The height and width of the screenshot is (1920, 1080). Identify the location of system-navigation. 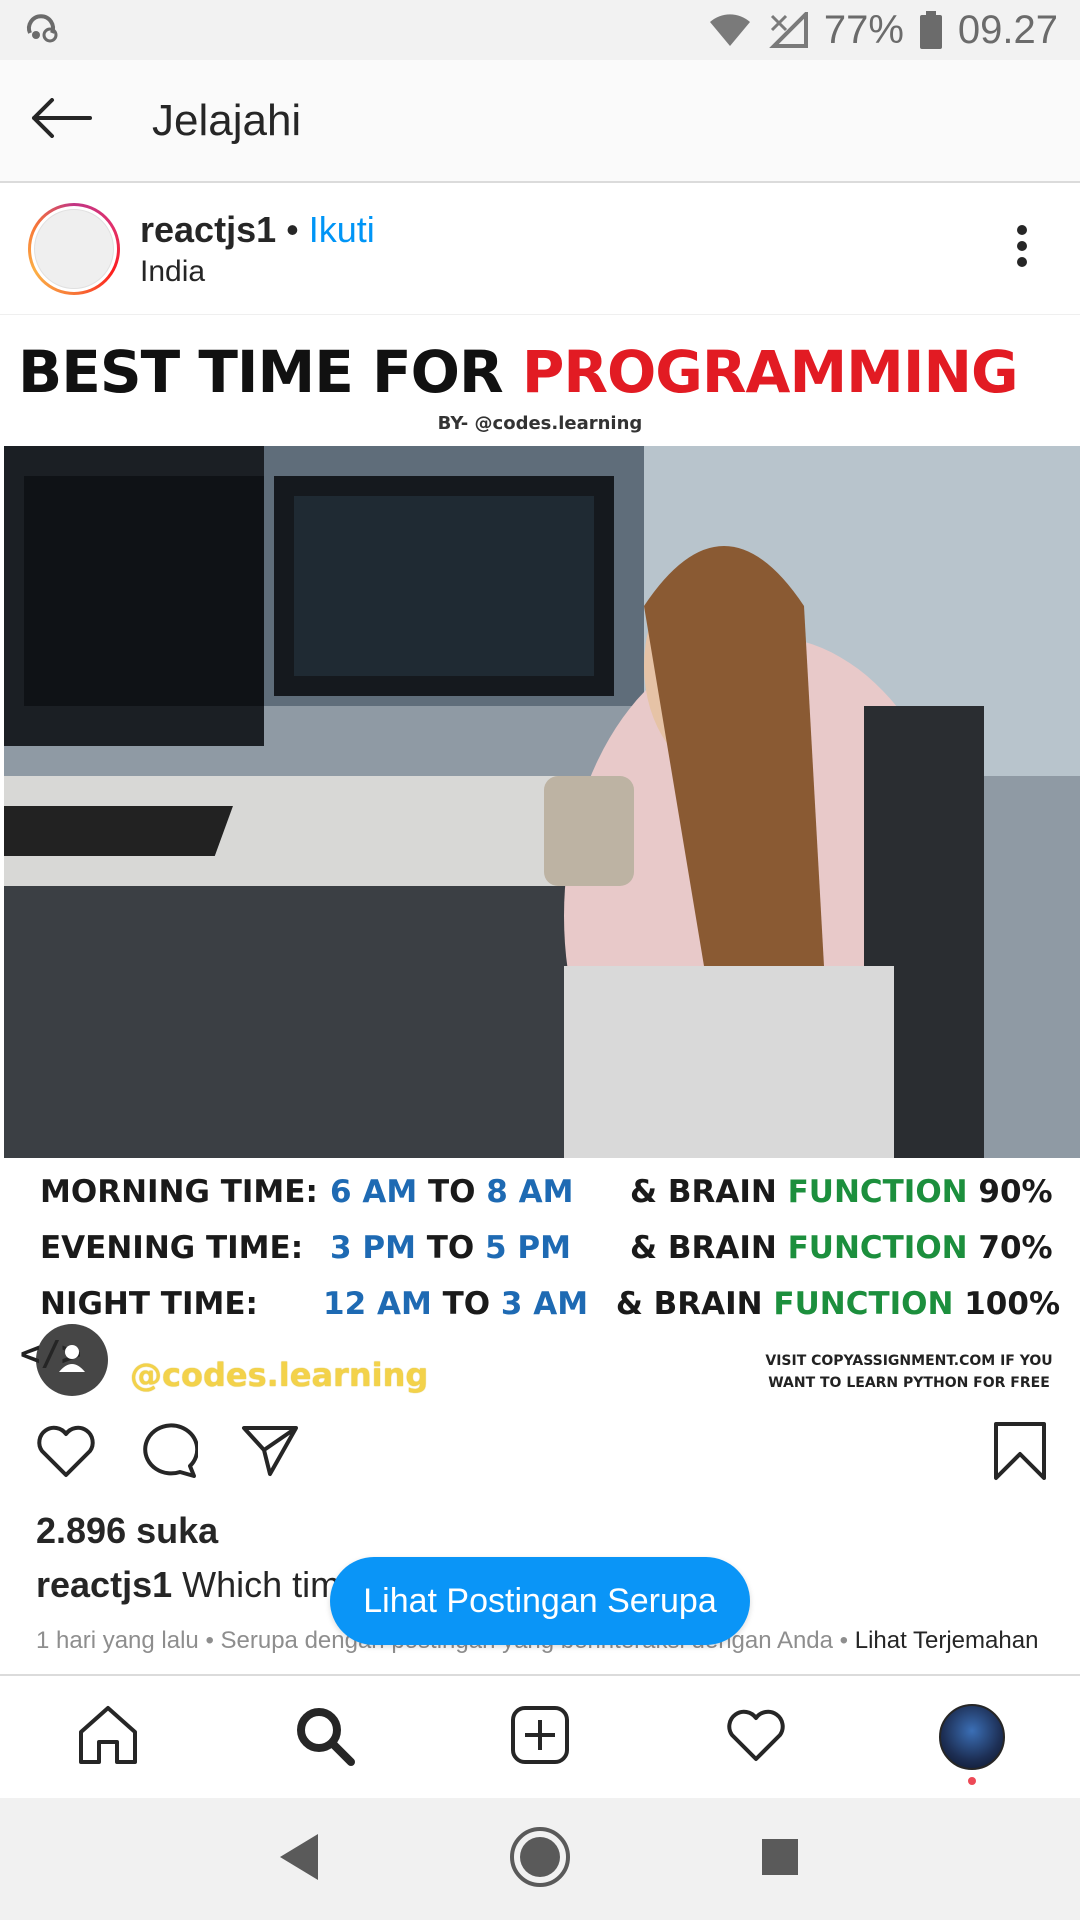
(540, 1859).